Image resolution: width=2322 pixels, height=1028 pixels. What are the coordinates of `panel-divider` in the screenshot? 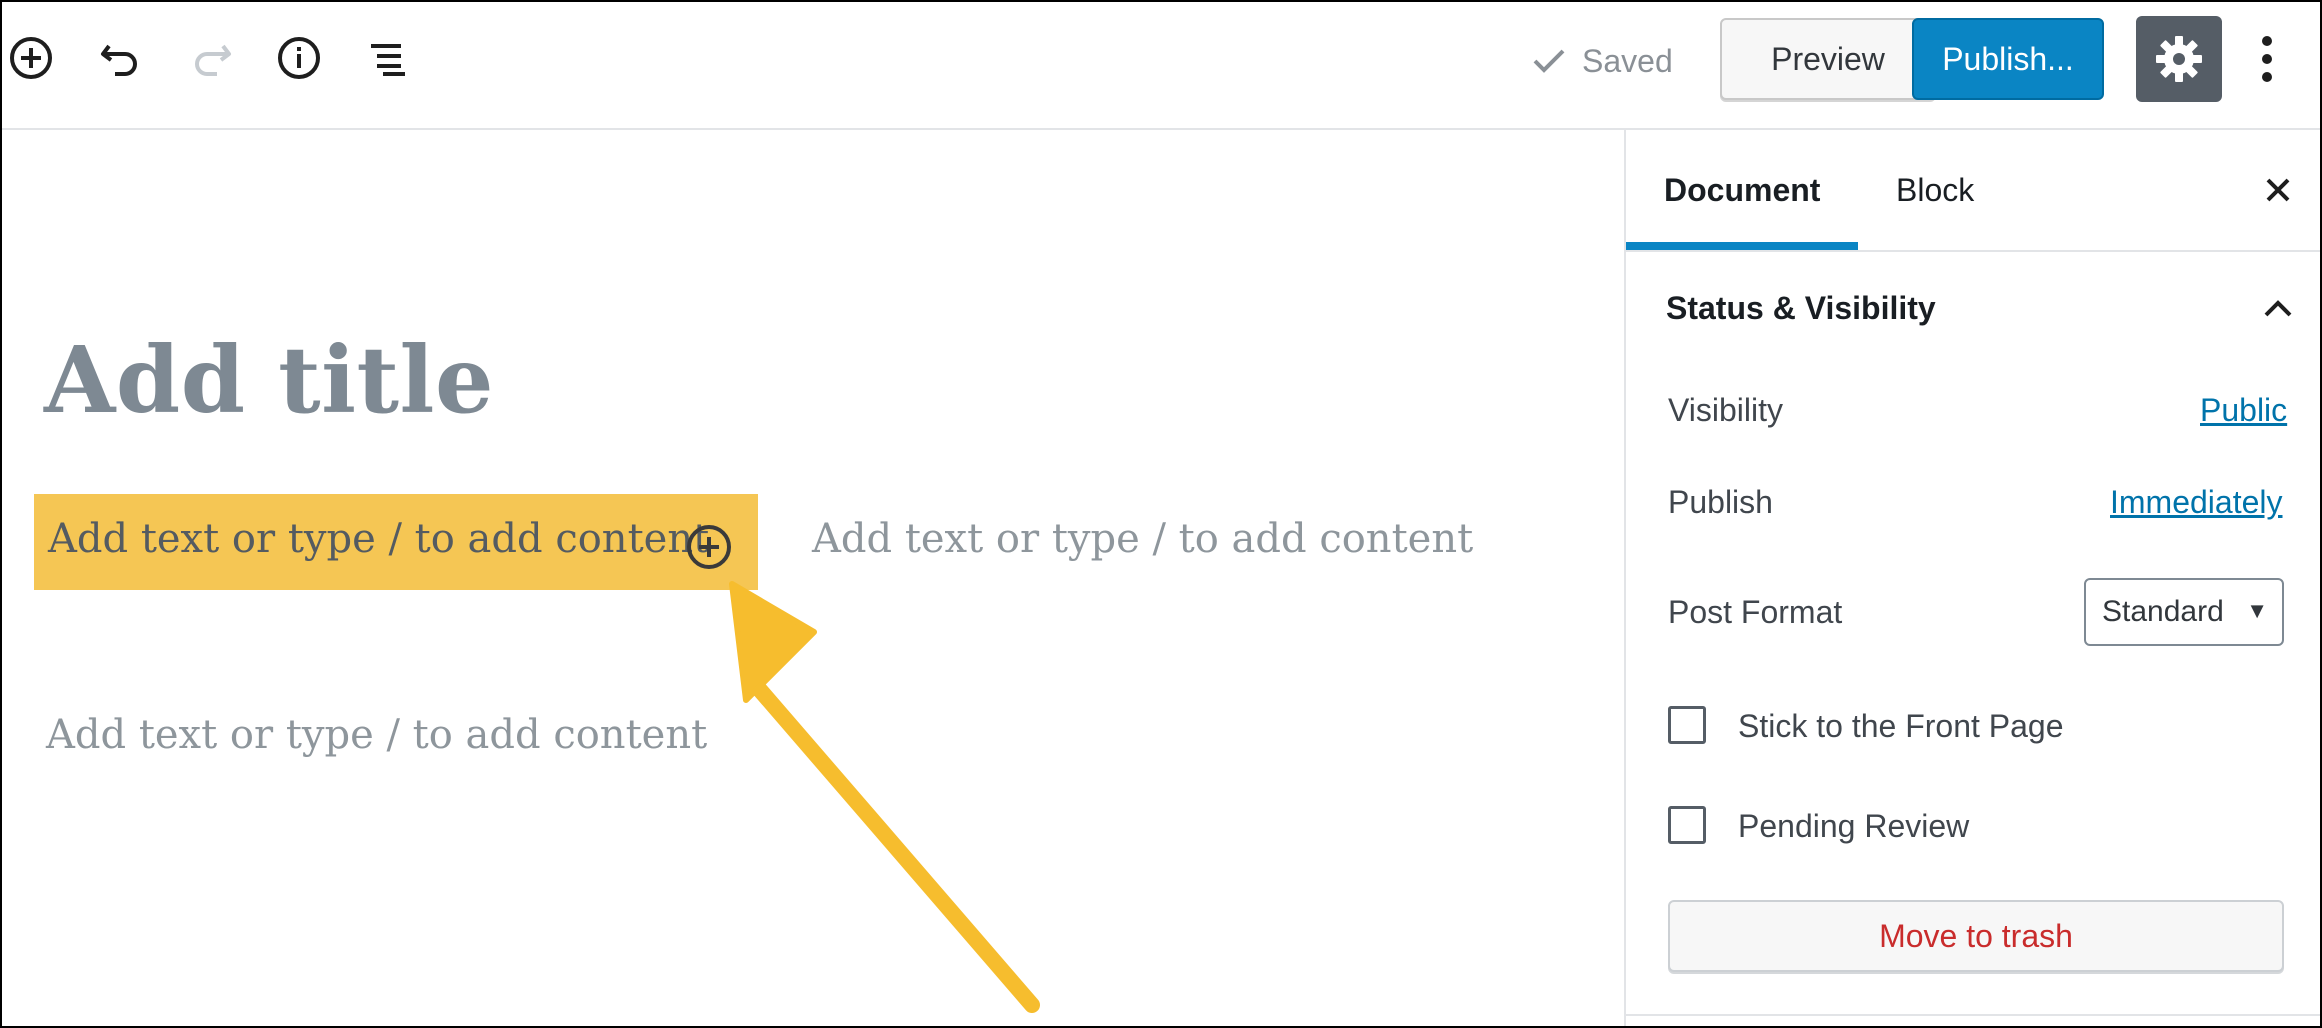 It's located at (1973, 1015).